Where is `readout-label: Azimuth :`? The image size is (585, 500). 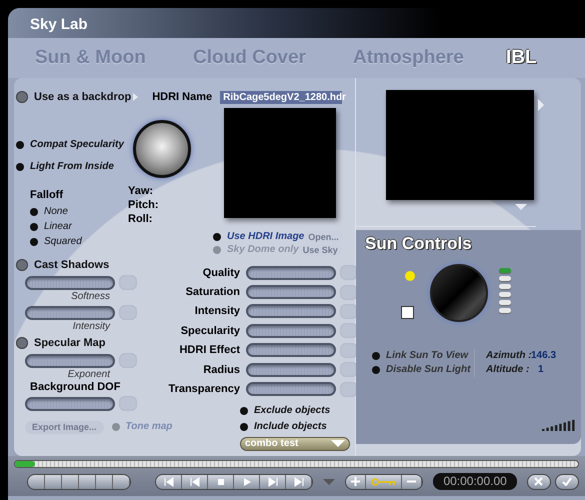 readout-label: Azimuth : is located at coordinates (508, 356).